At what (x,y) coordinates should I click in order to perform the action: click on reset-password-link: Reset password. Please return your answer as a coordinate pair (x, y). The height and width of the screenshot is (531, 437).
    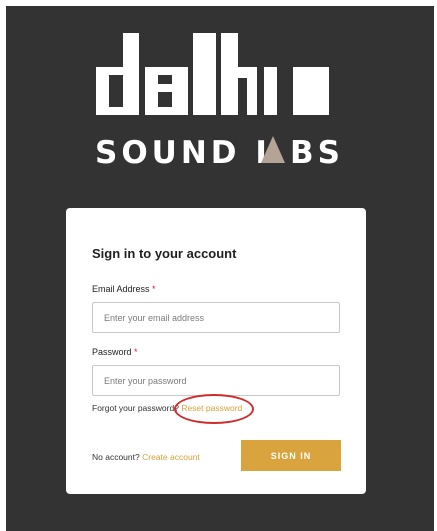
    Looking at the image, I should click on (211, 408).